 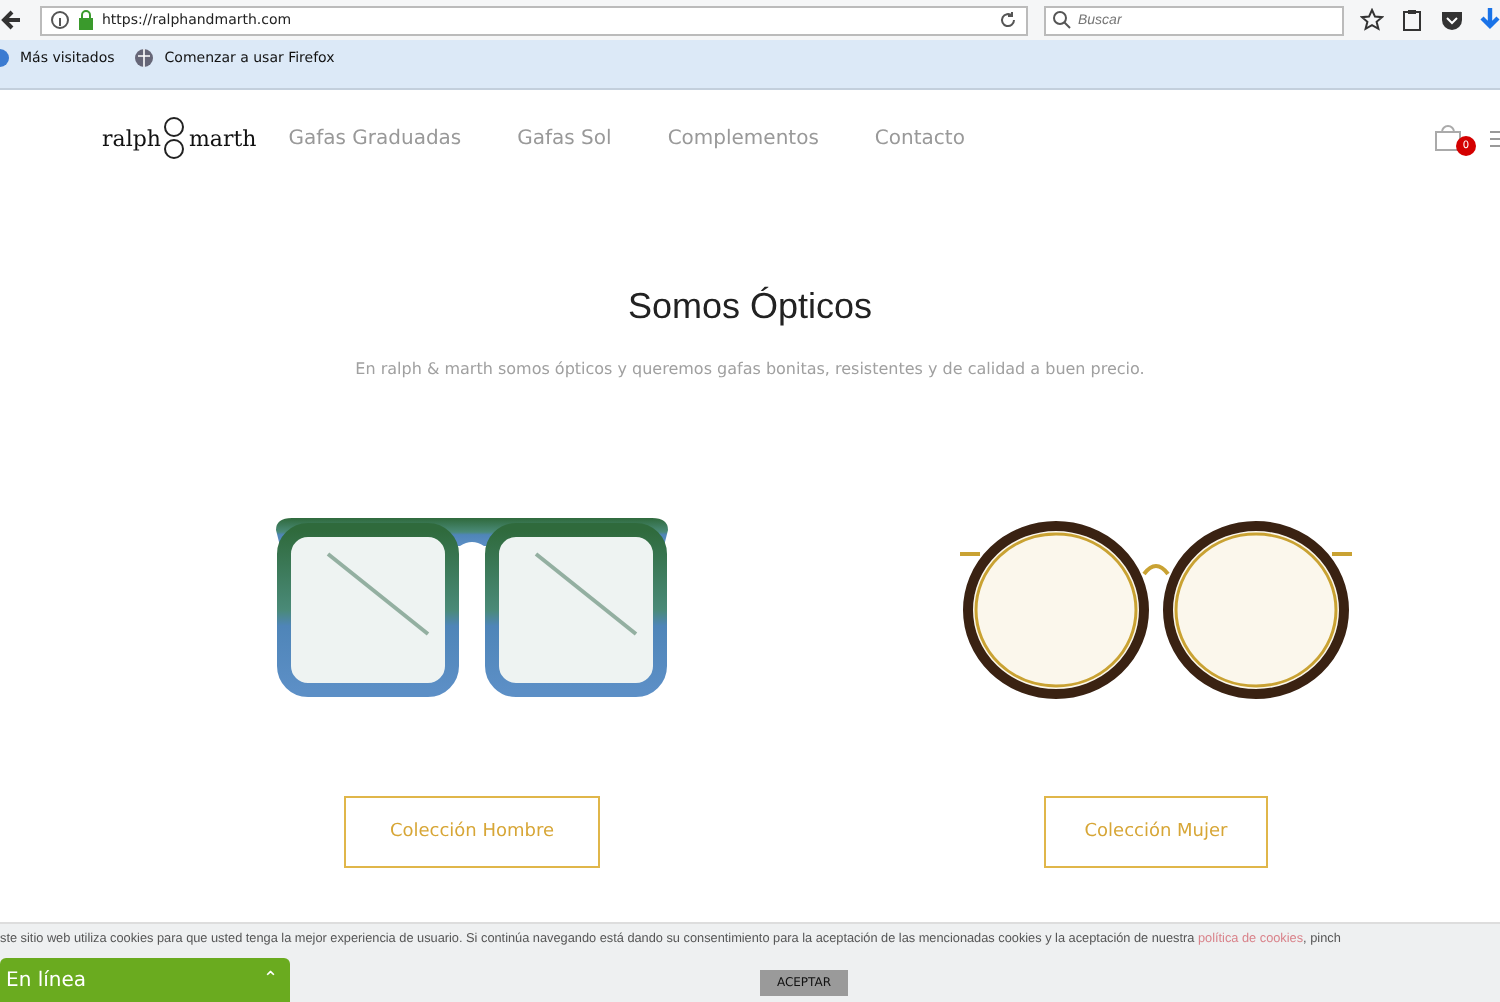 What do you see at coordinates (750, 369) in the screenshot?
I see `intro-text: En ralph & marth somos ópticos y queremos gafas bonitas, resistentes y de calidad a buen precio.` at bounding box center [750, 369].